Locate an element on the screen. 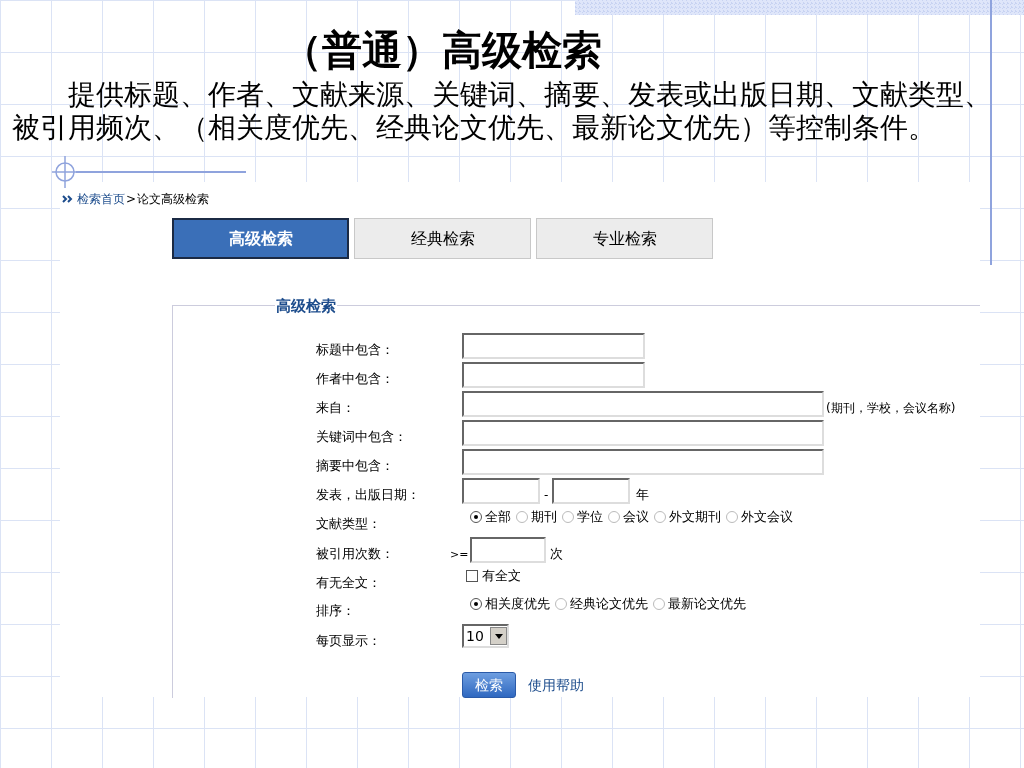 Image resolution: width=1024 pixels, height=768 pixels. checkbox is located at coordinates (472, 575).